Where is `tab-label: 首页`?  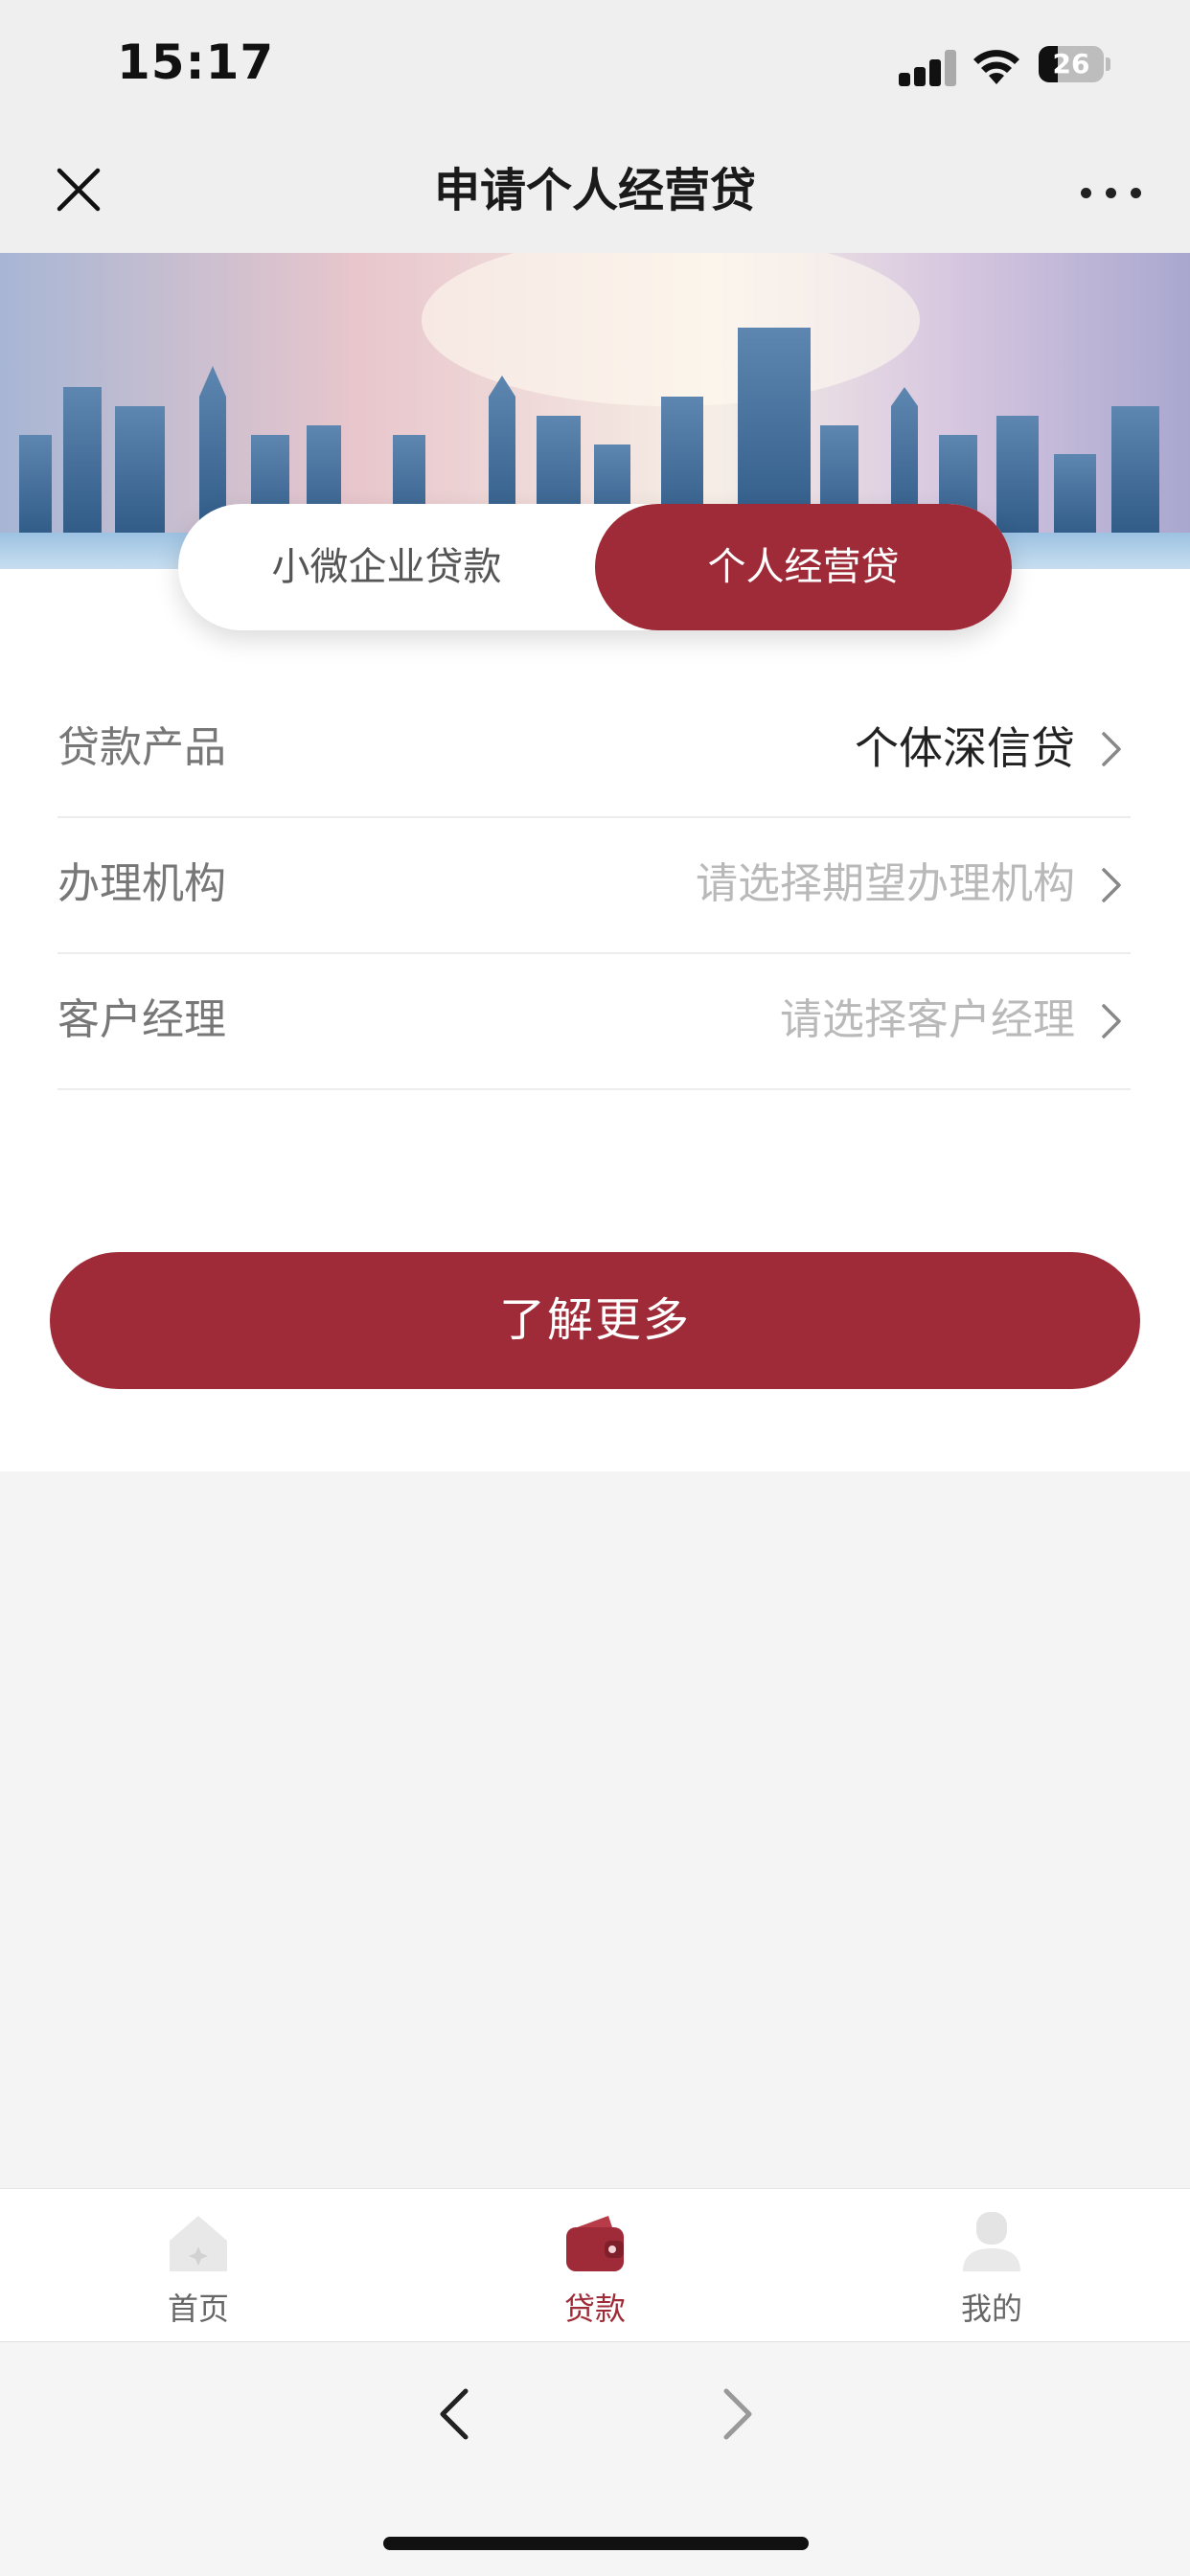
tab-label: 首页 is located at coordinates (198, 2309).